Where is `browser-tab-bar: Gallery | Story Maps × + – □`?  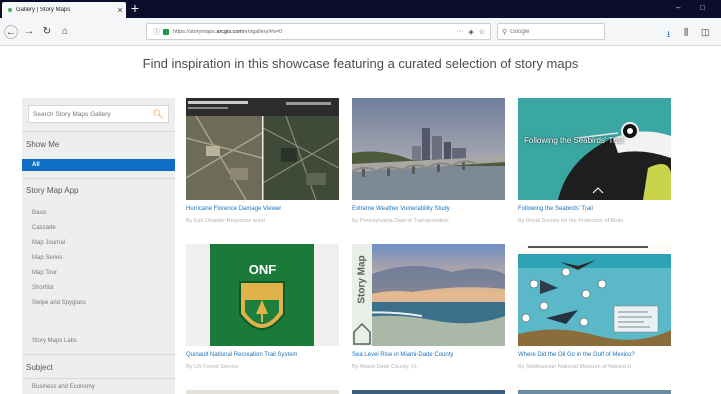
browser-tab-bar: Gallery | Story Maps × + – □ is located at coordinates (360, 9).